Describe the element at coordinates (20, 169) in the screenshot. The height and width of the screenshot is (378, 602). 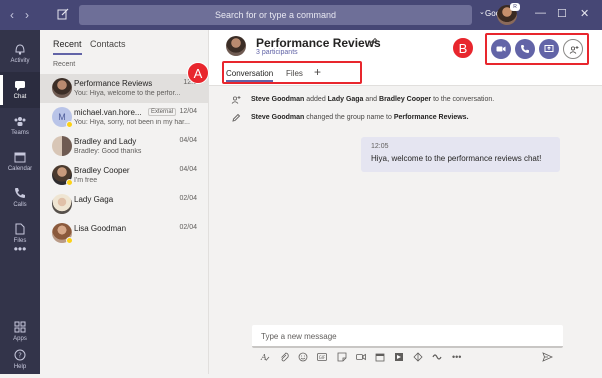
I see `app-label: Calendar` at that location.